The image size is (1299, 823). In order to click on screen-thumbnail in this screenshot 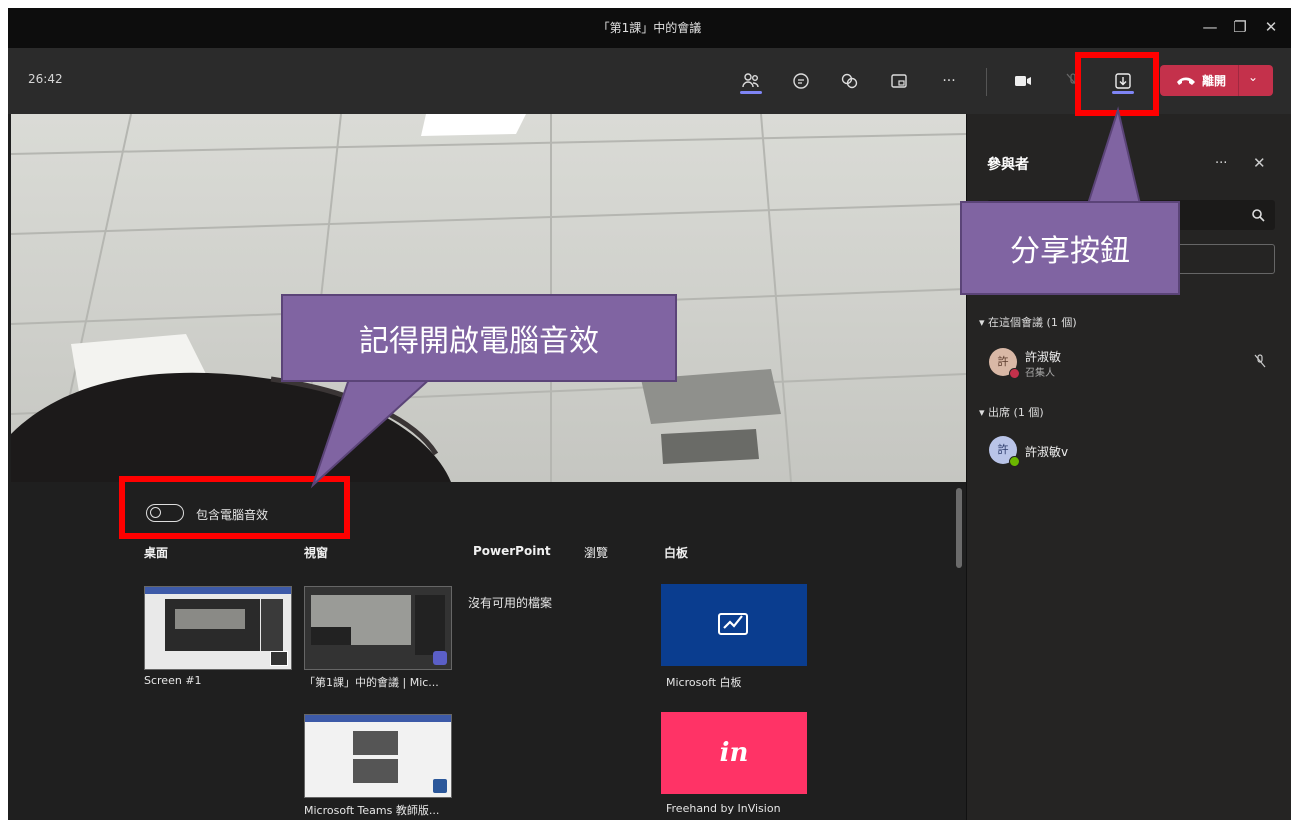, I will do `click(218, 628)`.